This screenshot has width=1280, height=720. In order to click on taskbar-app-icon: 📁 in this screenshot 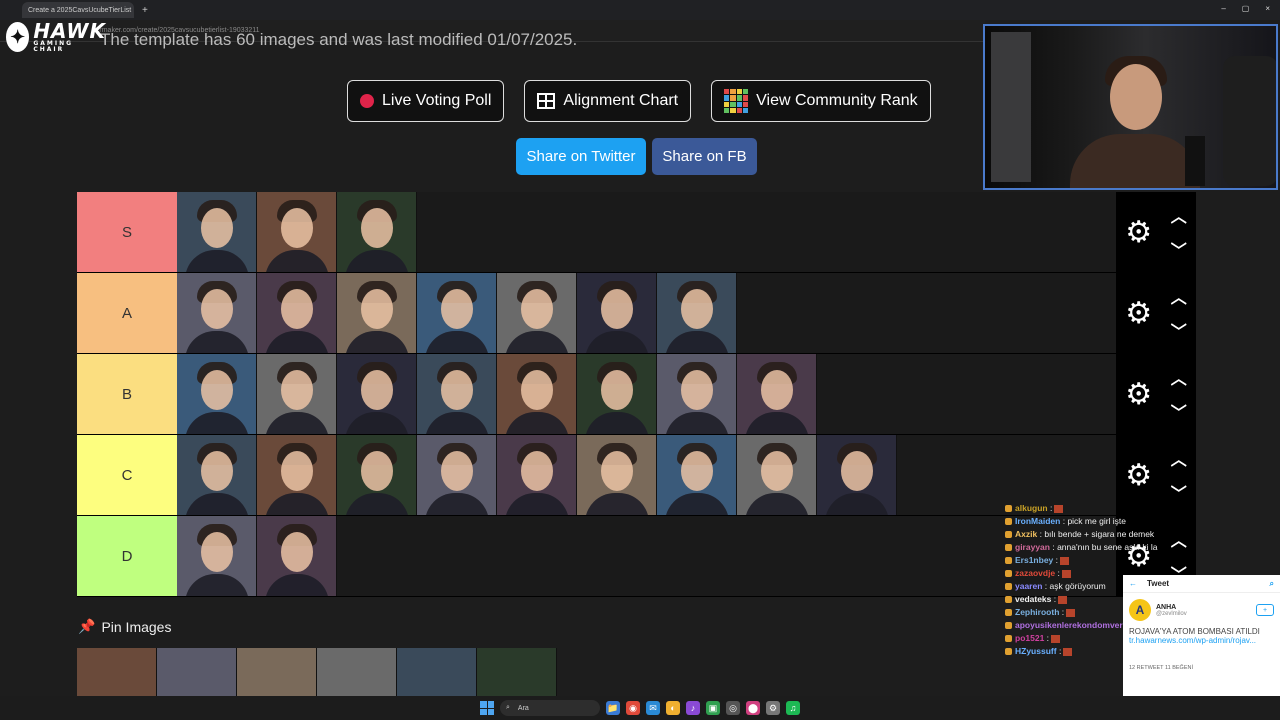, I will do `click(613, 708)`.